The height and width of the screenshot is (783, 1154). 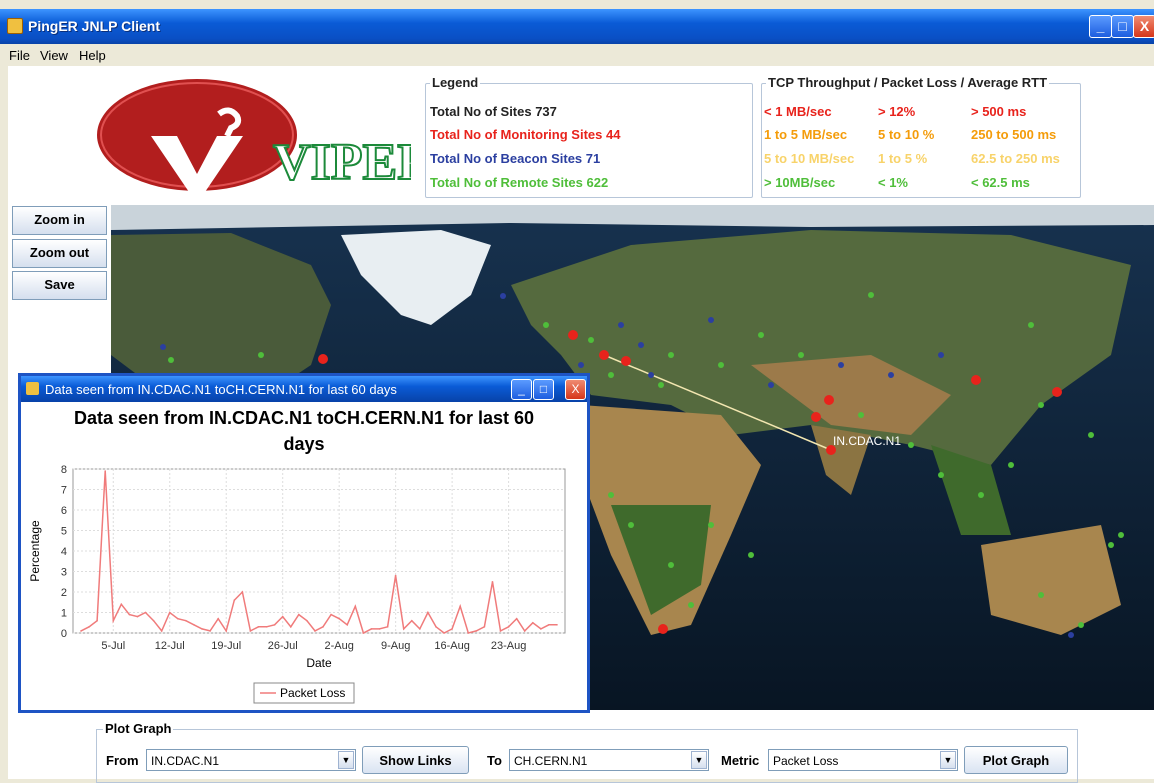 What do you see at coordinates (521, 389) in the screenshot?
I see `chart-minimize-button: _` at bounding box center [521, 389].